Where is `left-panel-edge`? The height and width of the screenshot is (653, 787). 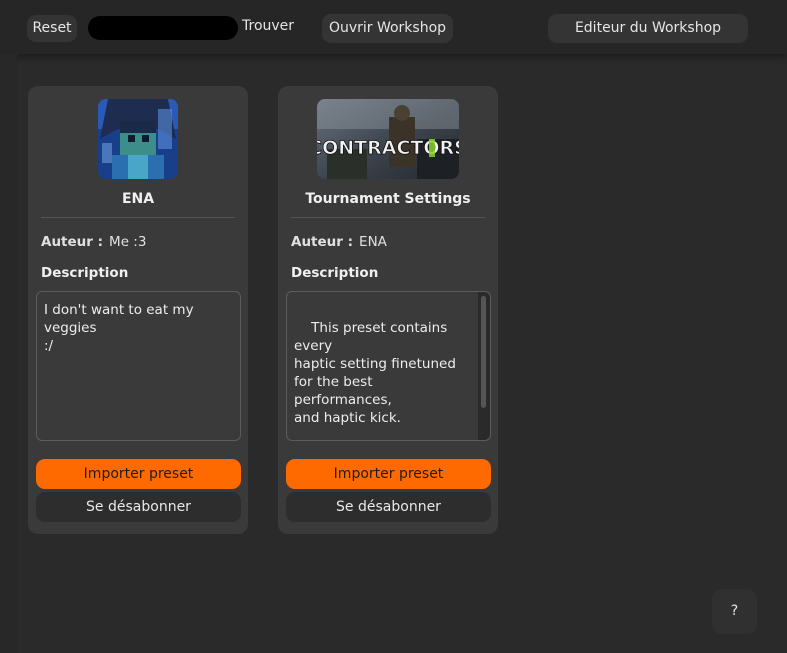 left-panel-edge is located at coordinates (8, 353).